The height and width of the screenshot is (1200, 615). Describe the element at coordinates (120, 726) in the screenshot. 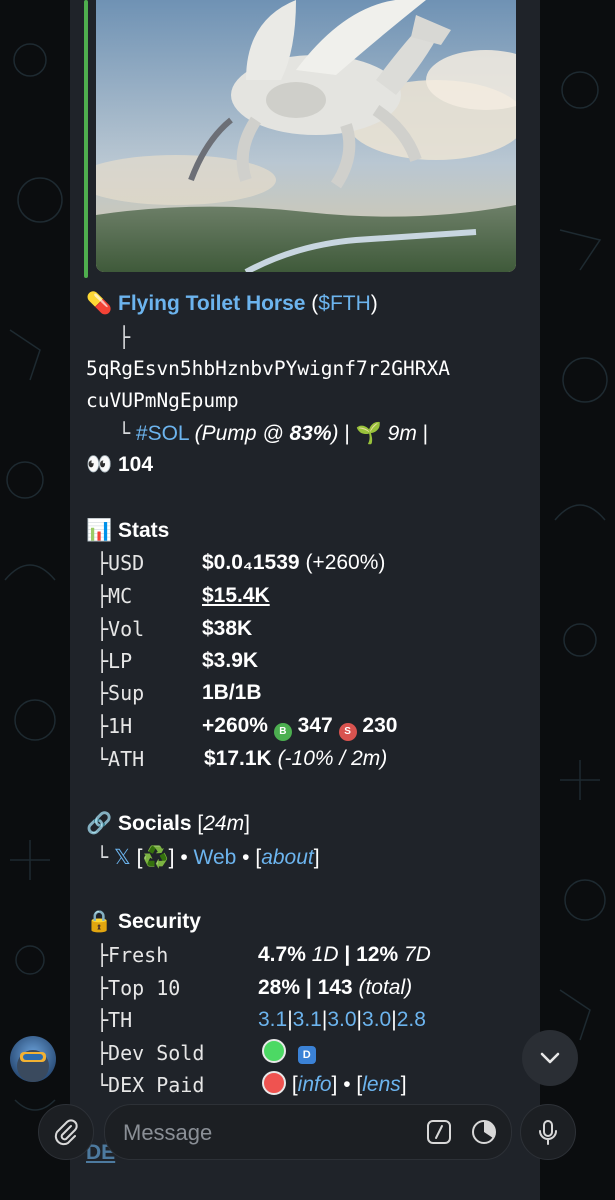

I see `stat-key: 1H` at that location.